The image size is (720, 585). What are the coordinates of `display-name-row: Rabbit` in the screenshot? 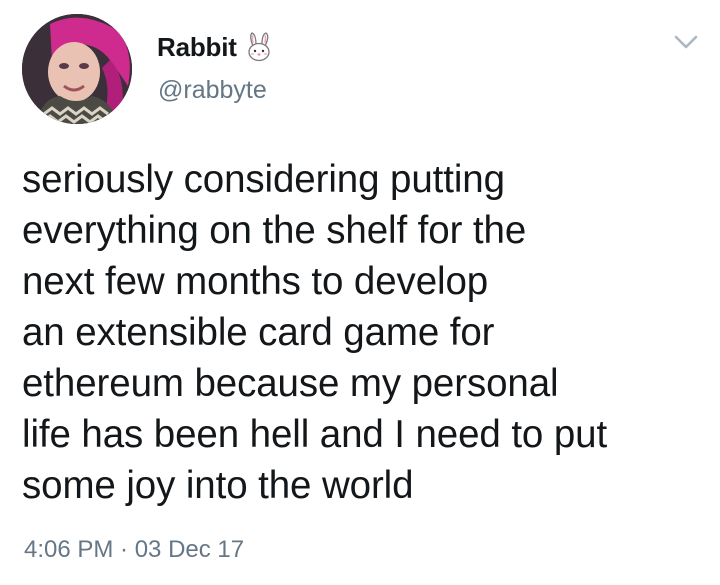 It's located at (215, 47).